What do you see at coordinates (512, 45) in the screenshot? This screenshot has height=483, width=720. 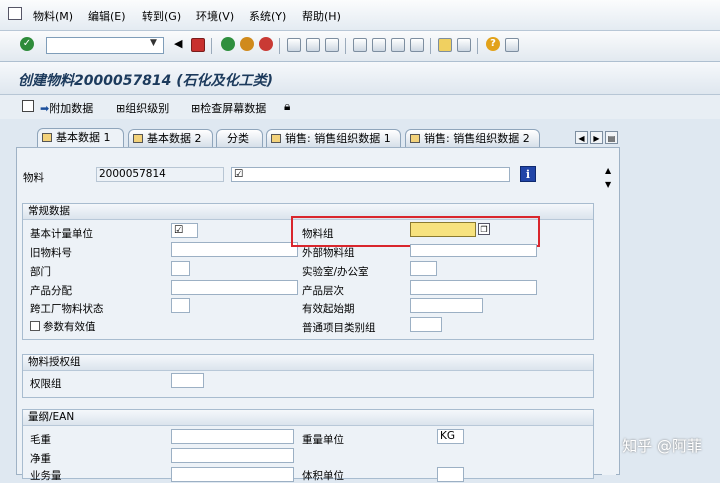 I see `layout-menu-icon` at bounding box center [512, 45].